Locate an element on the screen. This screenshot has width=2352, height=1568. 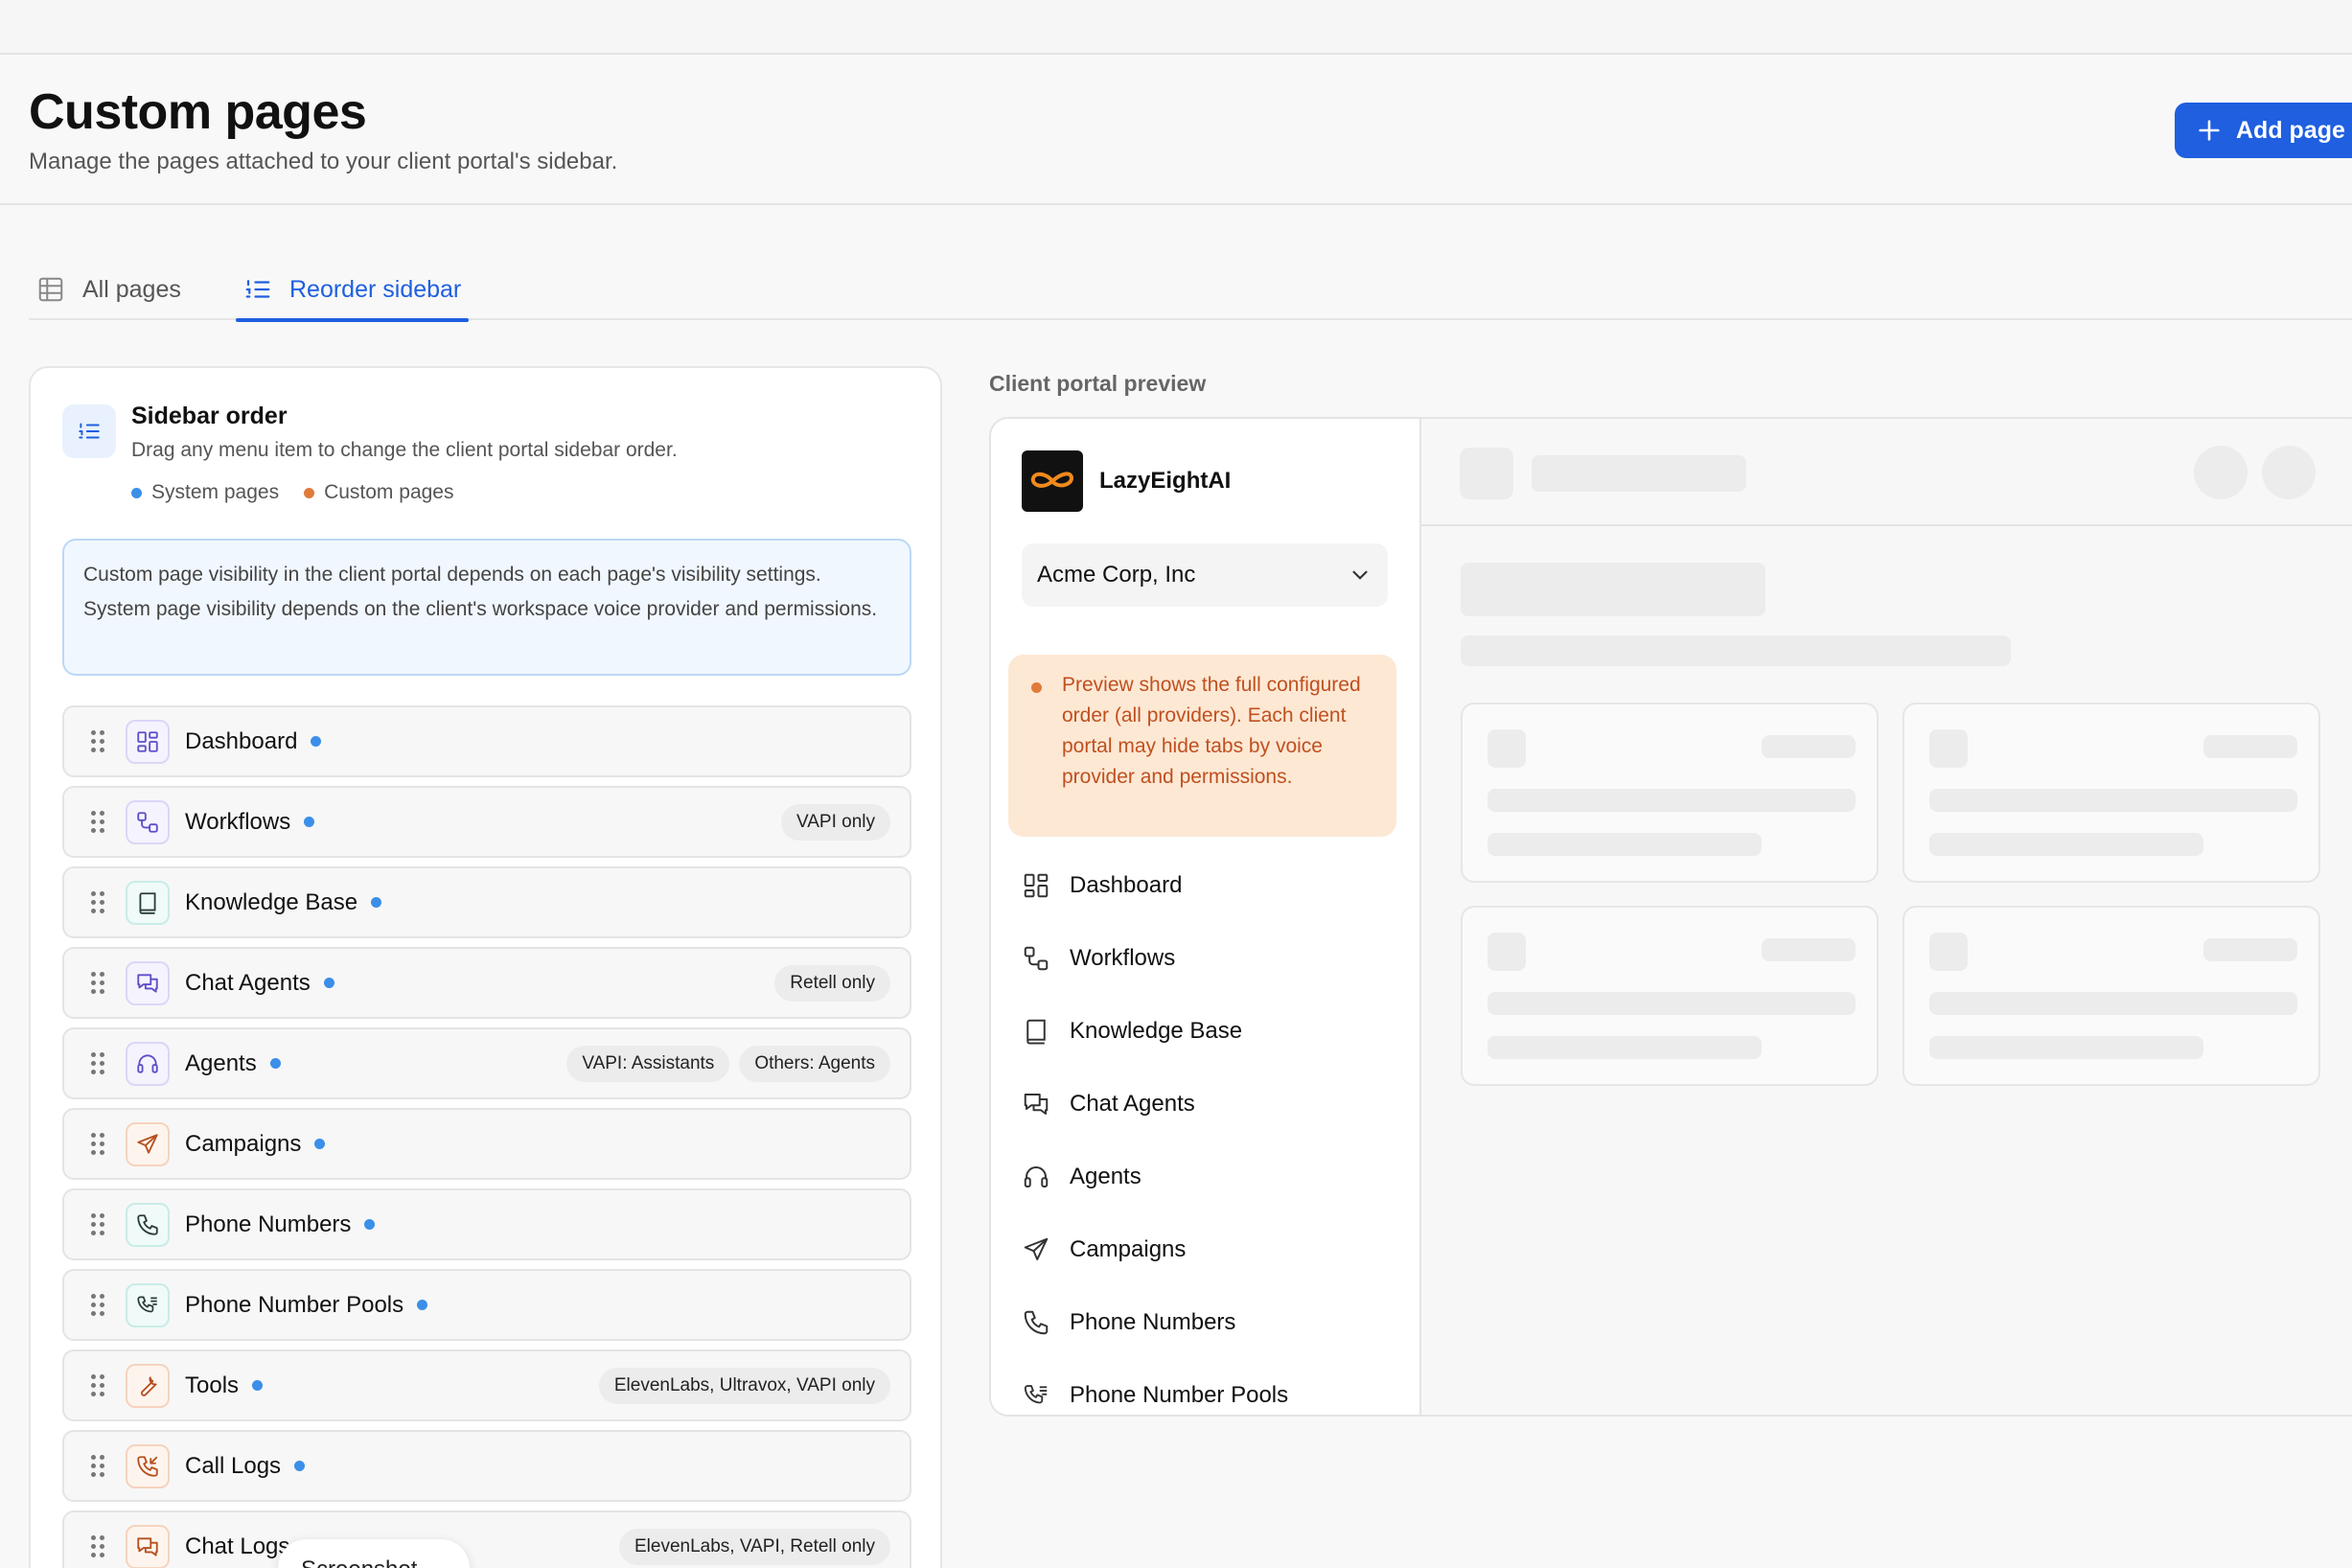
provider-badge: ElevenLabs, VAPI, Retell only is located at coordinates (754, 1546).